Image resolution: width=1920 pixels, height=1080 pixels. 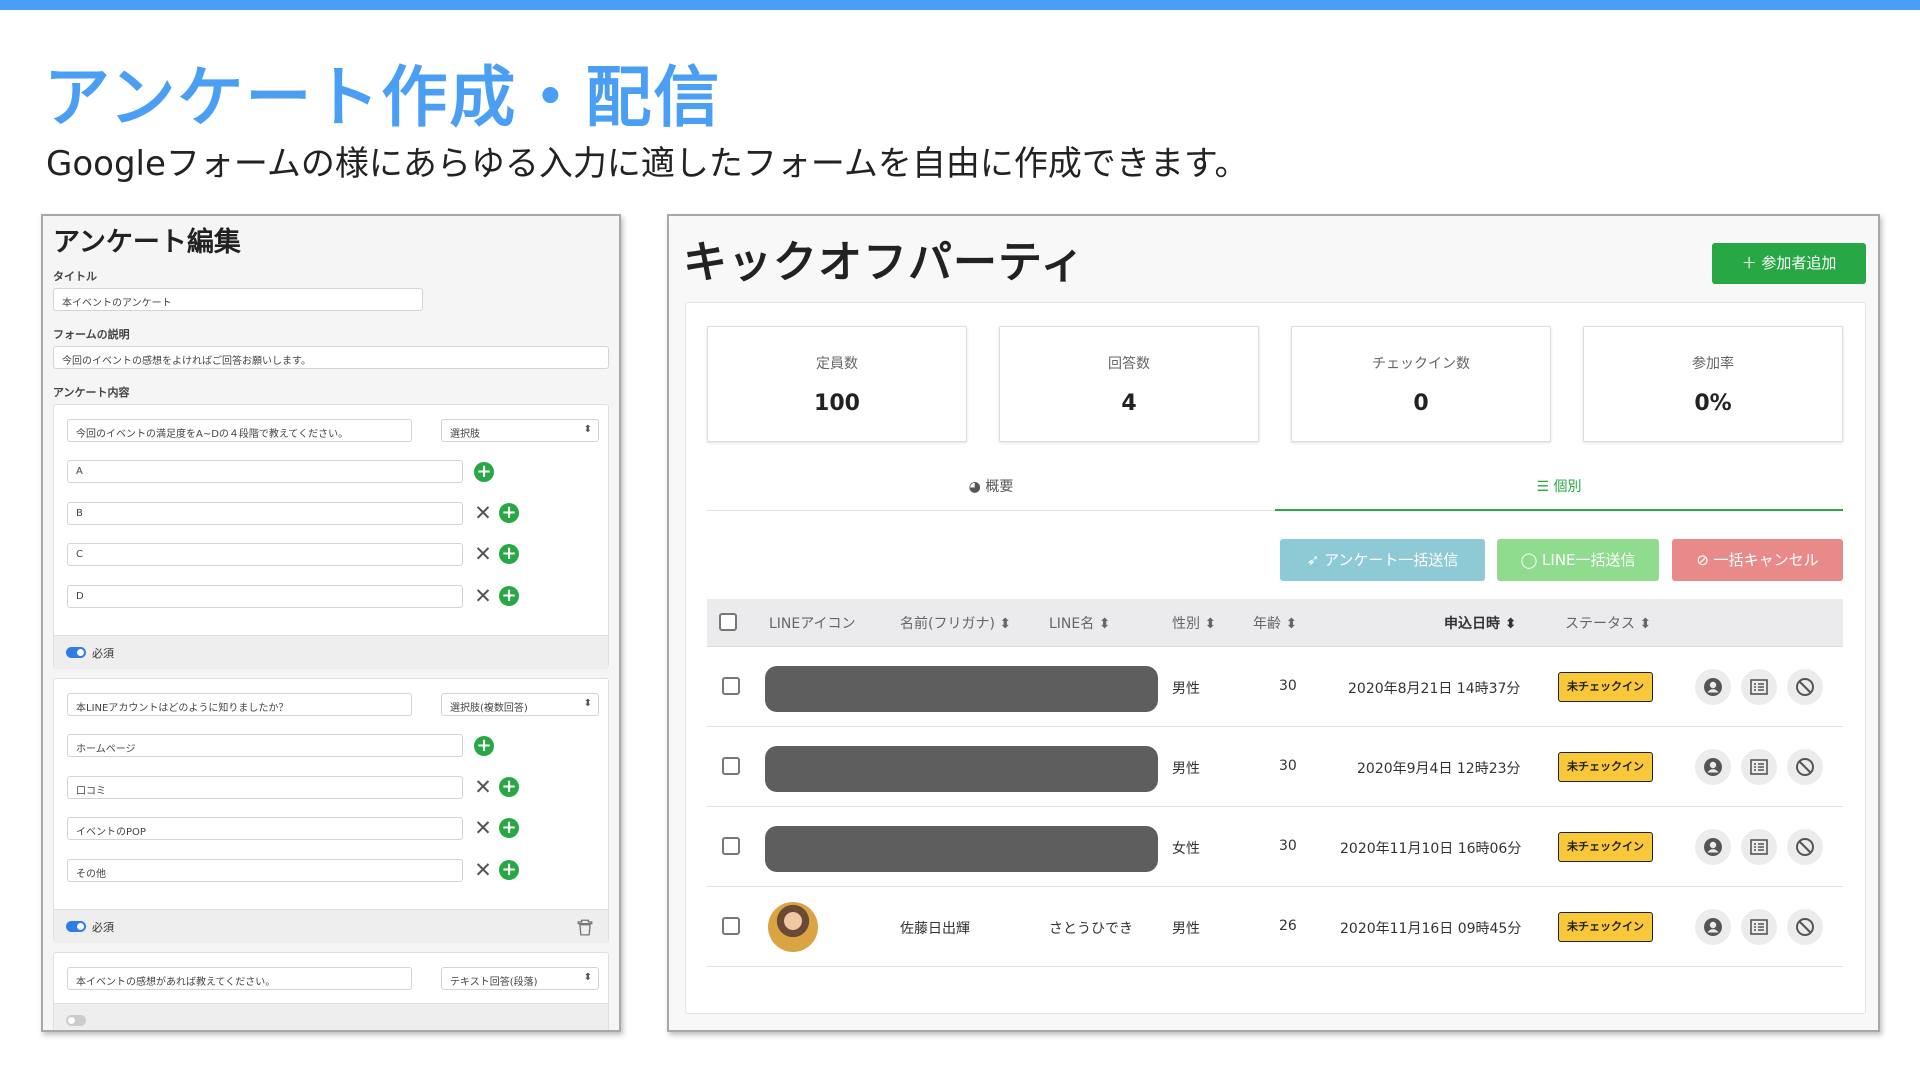 I want to click on option-input: その他, so click(x=265, y=870).